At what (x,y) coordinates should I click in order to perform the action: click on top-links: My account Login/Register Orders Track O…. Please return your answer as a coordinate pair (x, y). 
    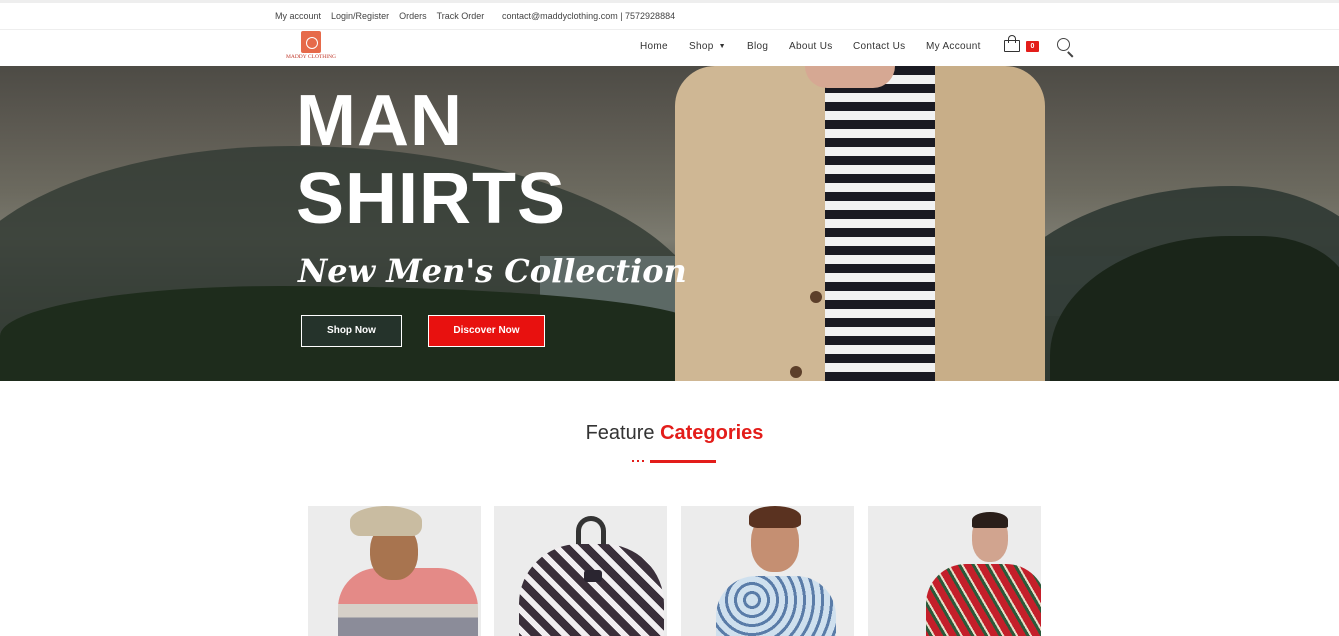
    Looking at the image, I should click on (384, 16).